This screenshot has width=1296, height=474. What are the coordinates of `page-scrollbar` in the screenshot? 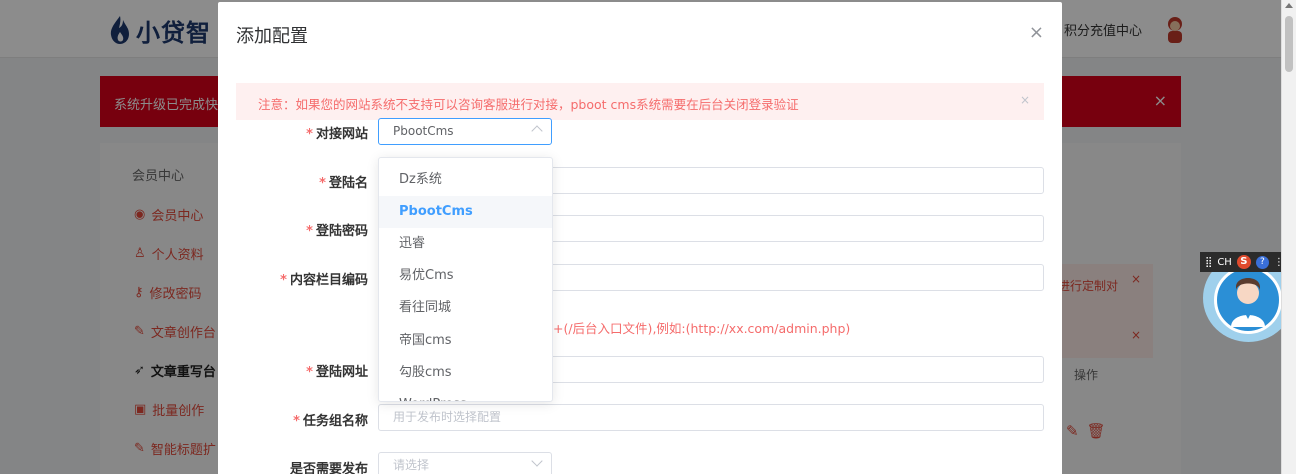 It's located at (1288, 237).